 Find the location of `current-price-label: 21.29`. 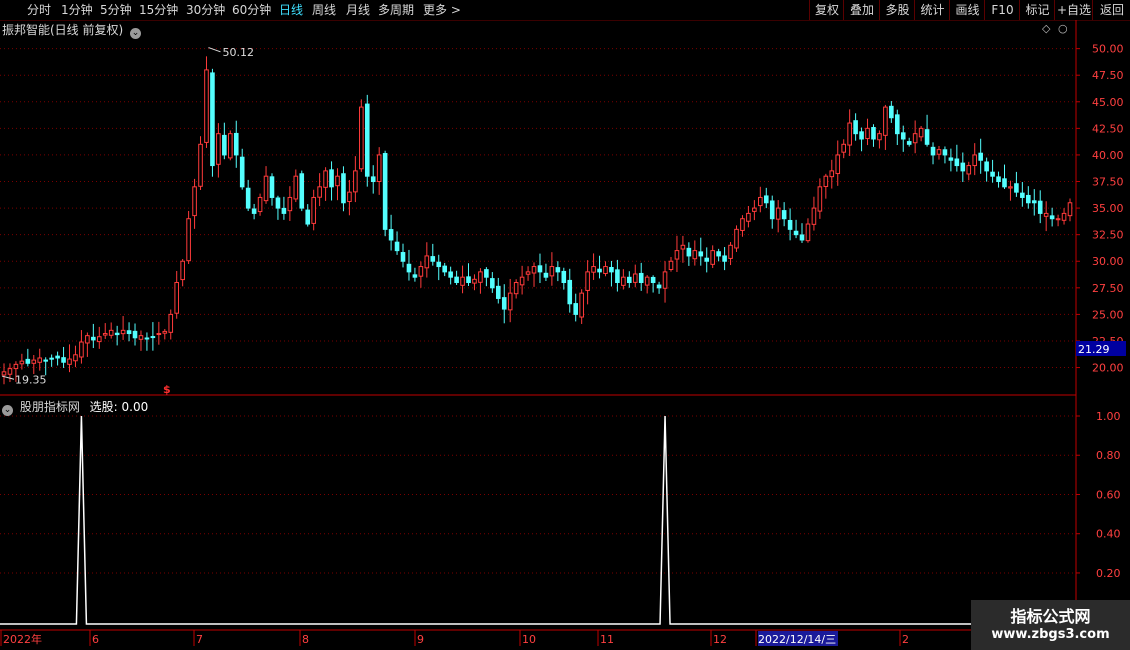

current-price-label: 21.29 is located at coordinates (1094, 349).